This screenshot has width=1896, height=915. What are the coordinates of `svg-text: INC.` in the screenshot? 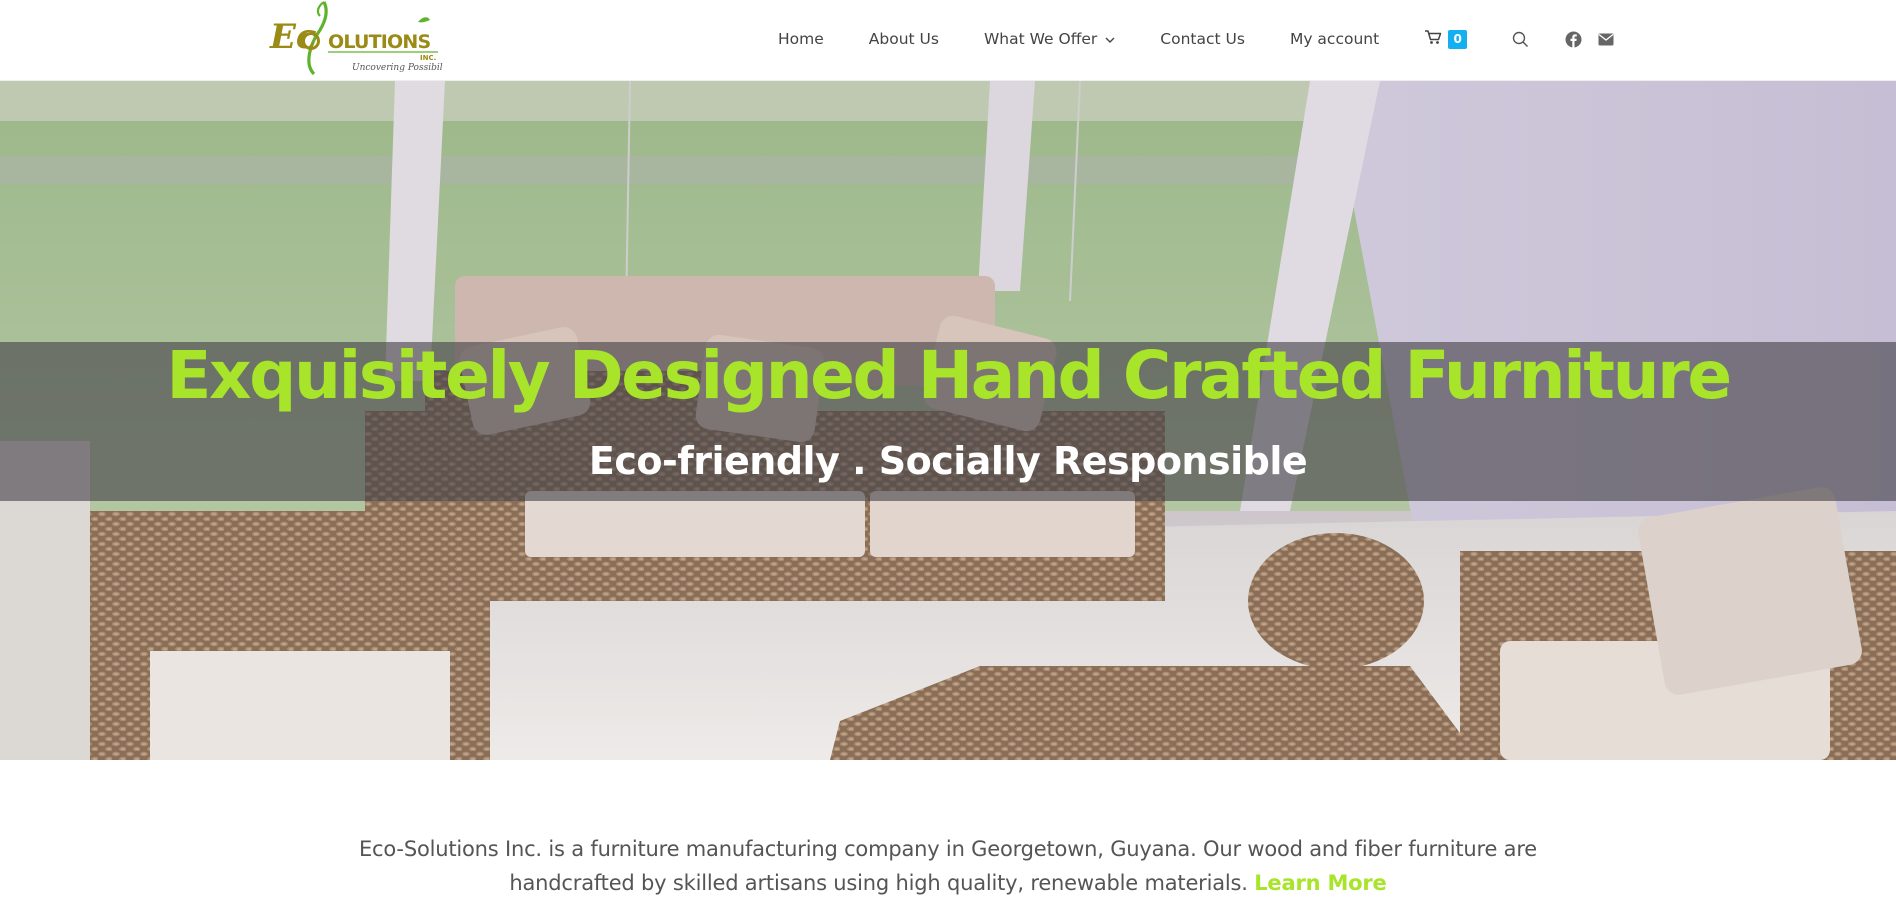 It's located at (428, 58).